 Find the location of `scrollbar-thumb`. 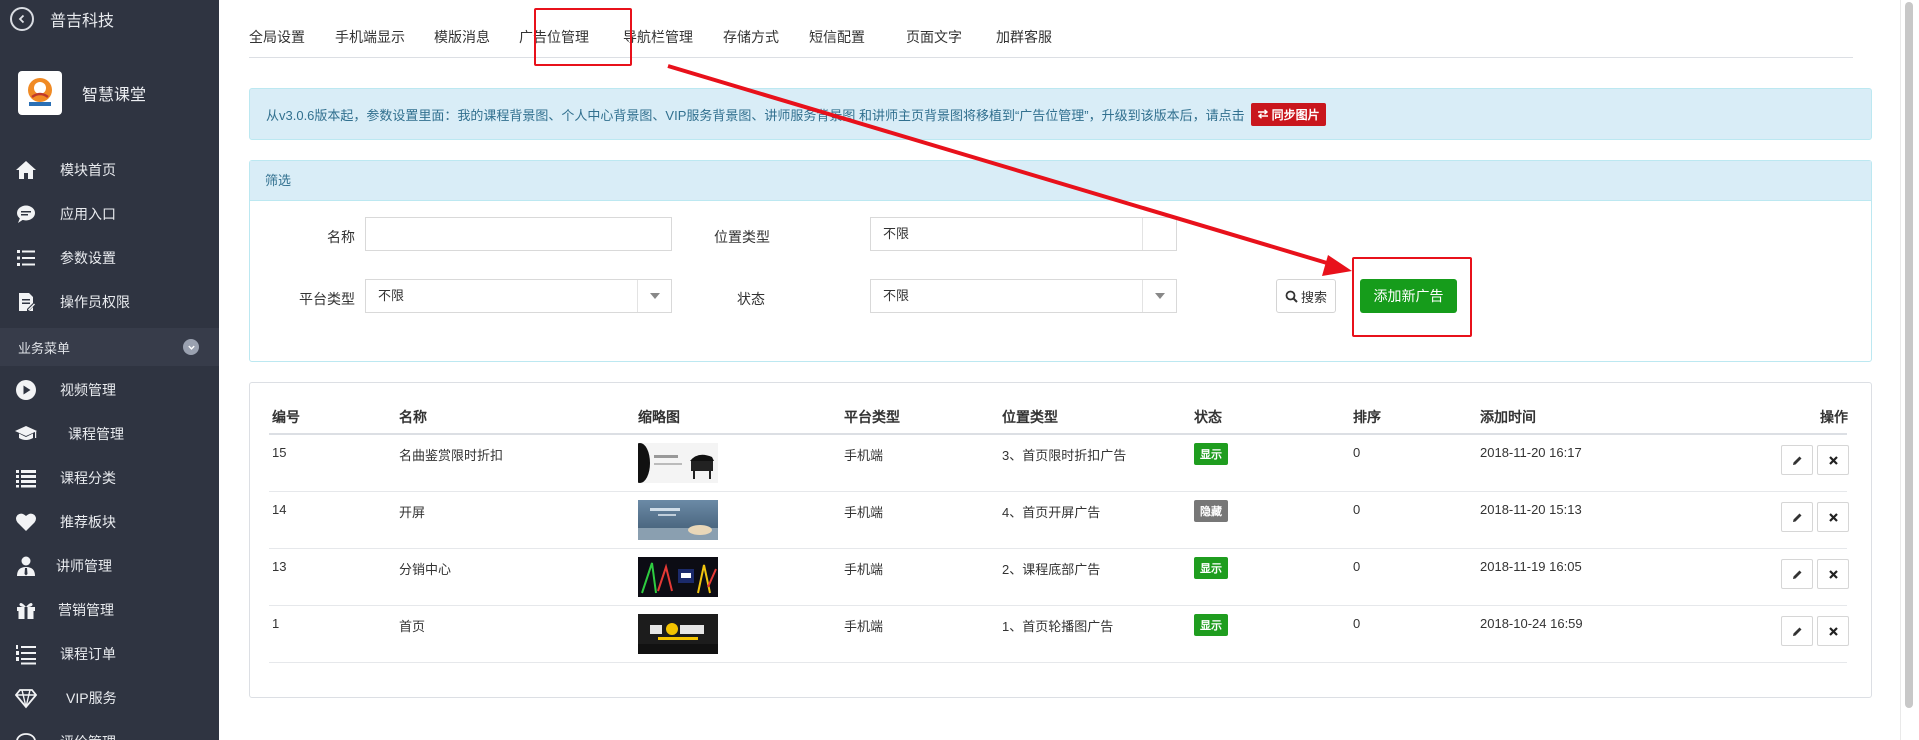

scrollbar-thumb is located at coordinates (1909, 355).